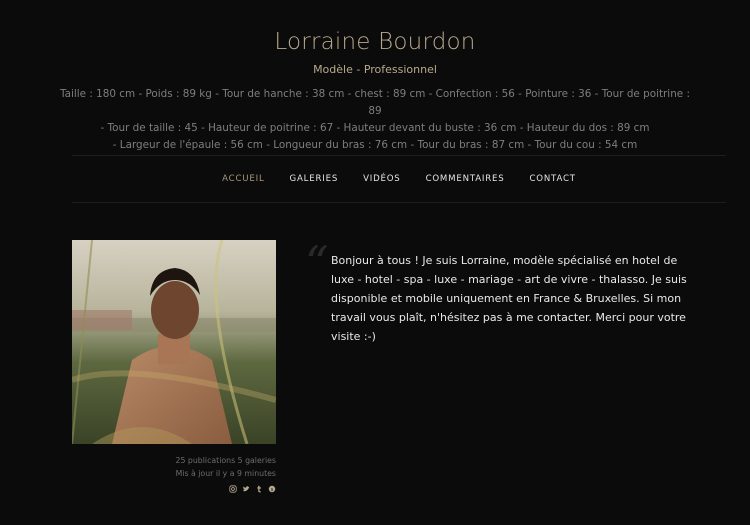 The image size is (750, 525). I want to click on instagram-icon, so click(233, 489).